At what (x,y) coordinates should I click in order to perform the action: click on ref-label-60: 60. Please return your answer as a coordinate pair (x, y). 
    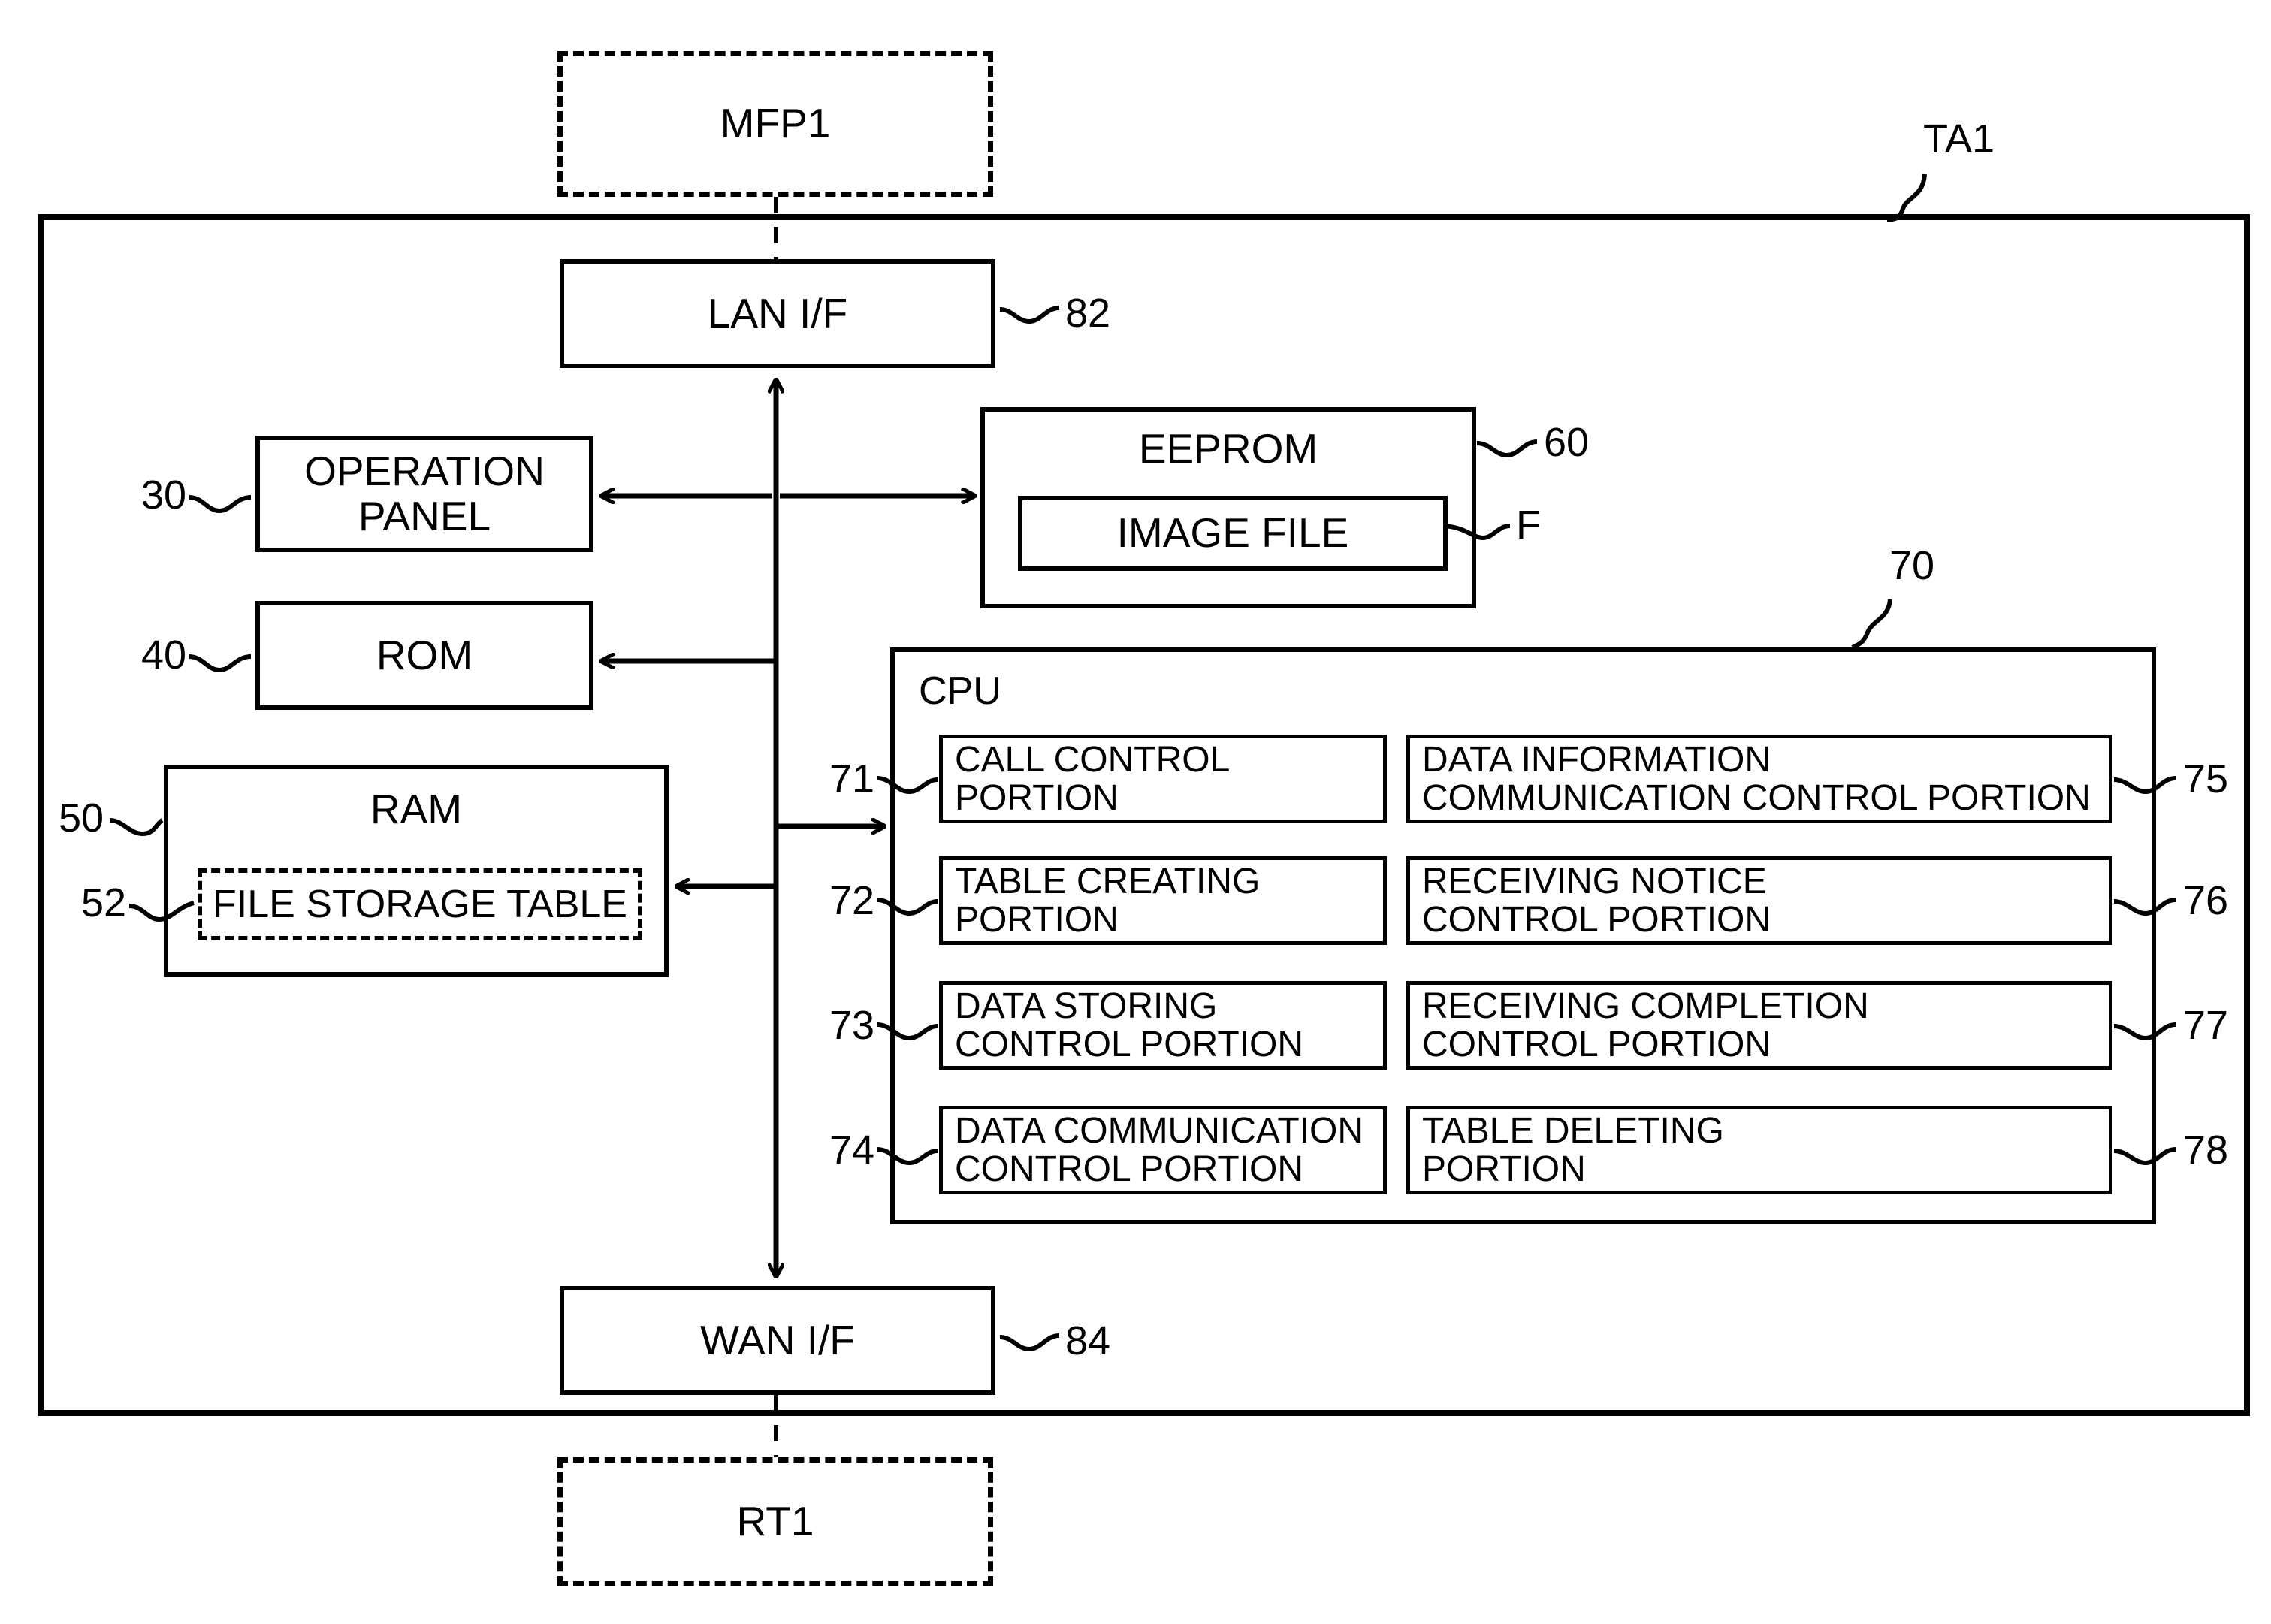
    Looking at the image, I should click on (1567, 442).